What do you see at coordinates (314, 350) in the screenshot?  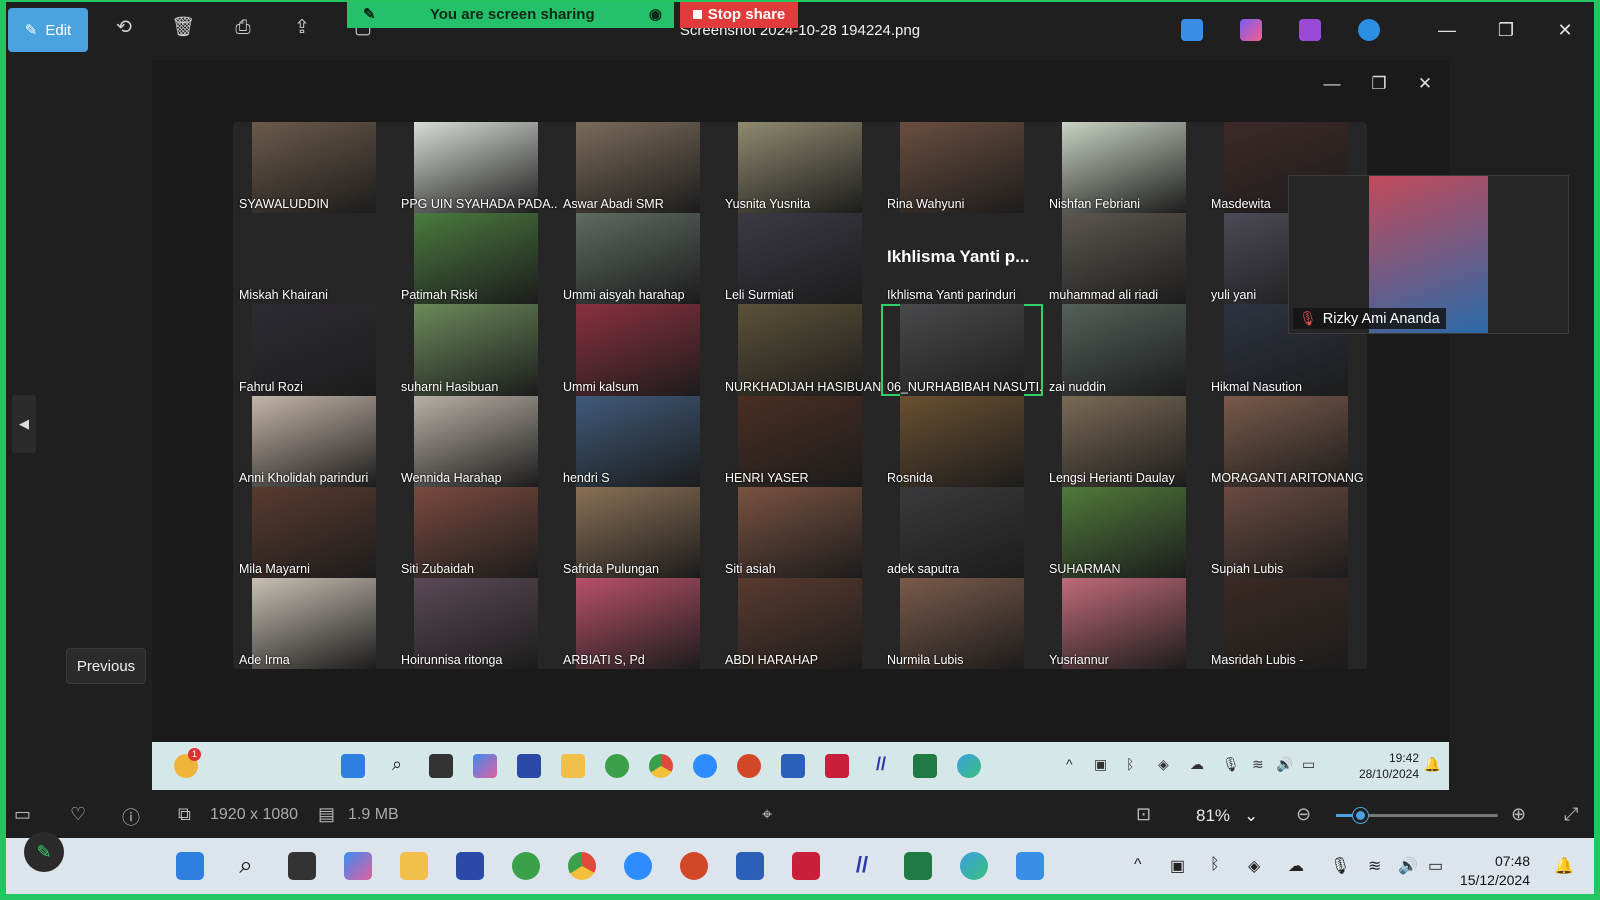 I see `participant-tile: Fahrul Rozi` at bounding box center [314, 350].